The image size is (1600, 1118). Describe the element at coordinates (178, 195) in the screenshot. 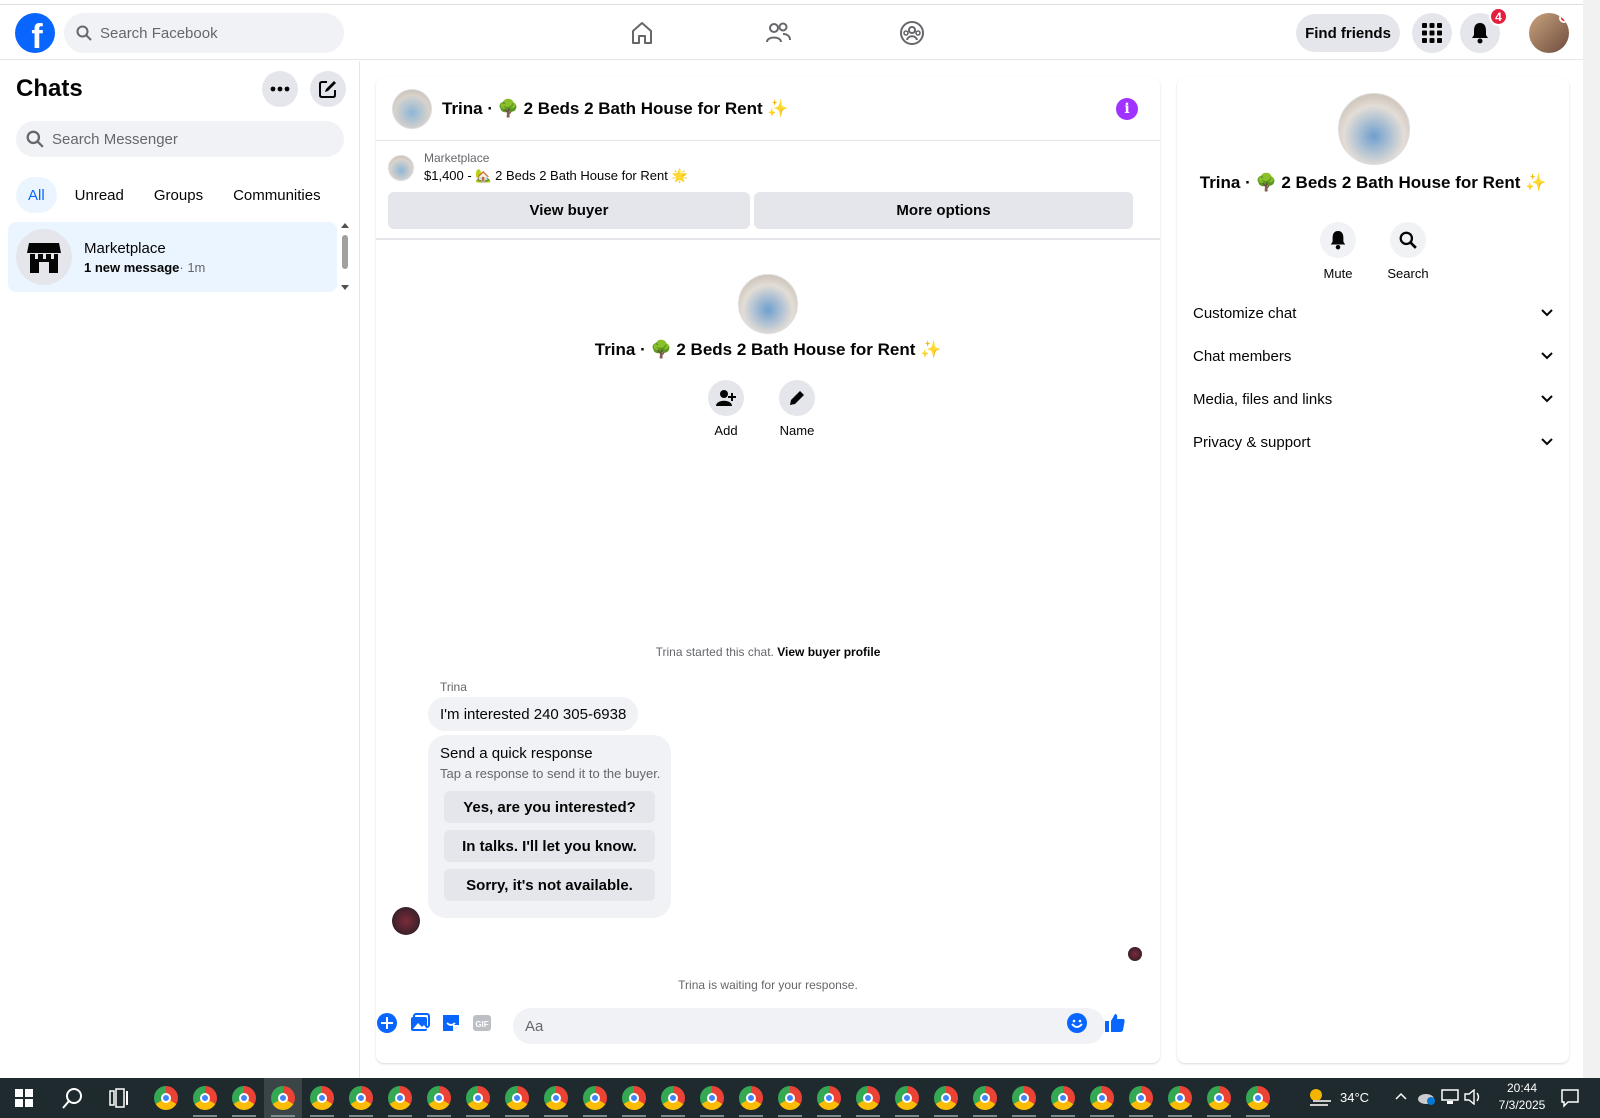

I see `filter-groups: Groups` at that location.